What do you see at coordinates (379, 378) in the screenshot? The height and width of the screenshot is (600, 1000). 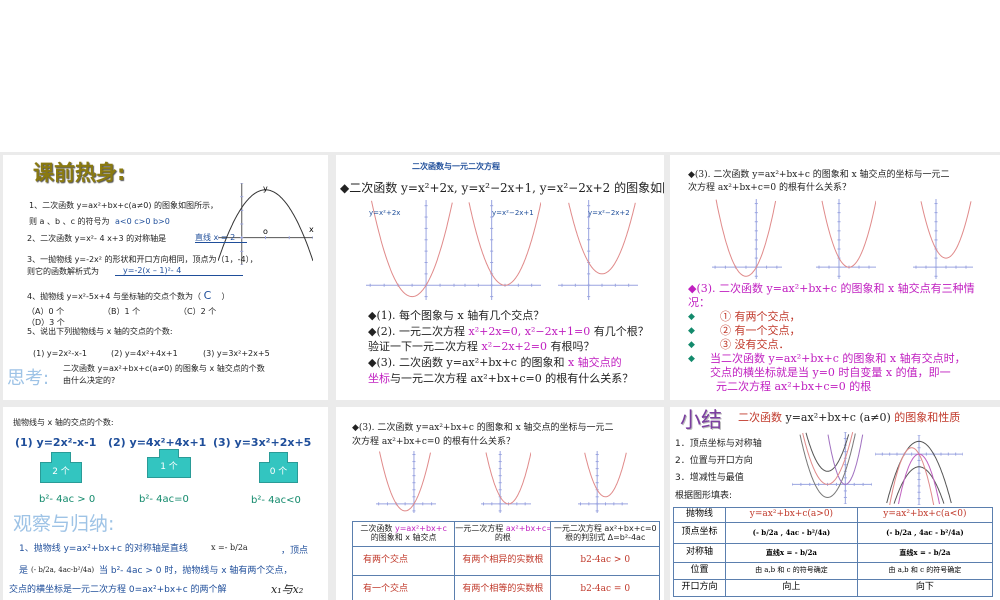 I see `q3-highlight-2: 坐标` at bounding box center [379, 378].